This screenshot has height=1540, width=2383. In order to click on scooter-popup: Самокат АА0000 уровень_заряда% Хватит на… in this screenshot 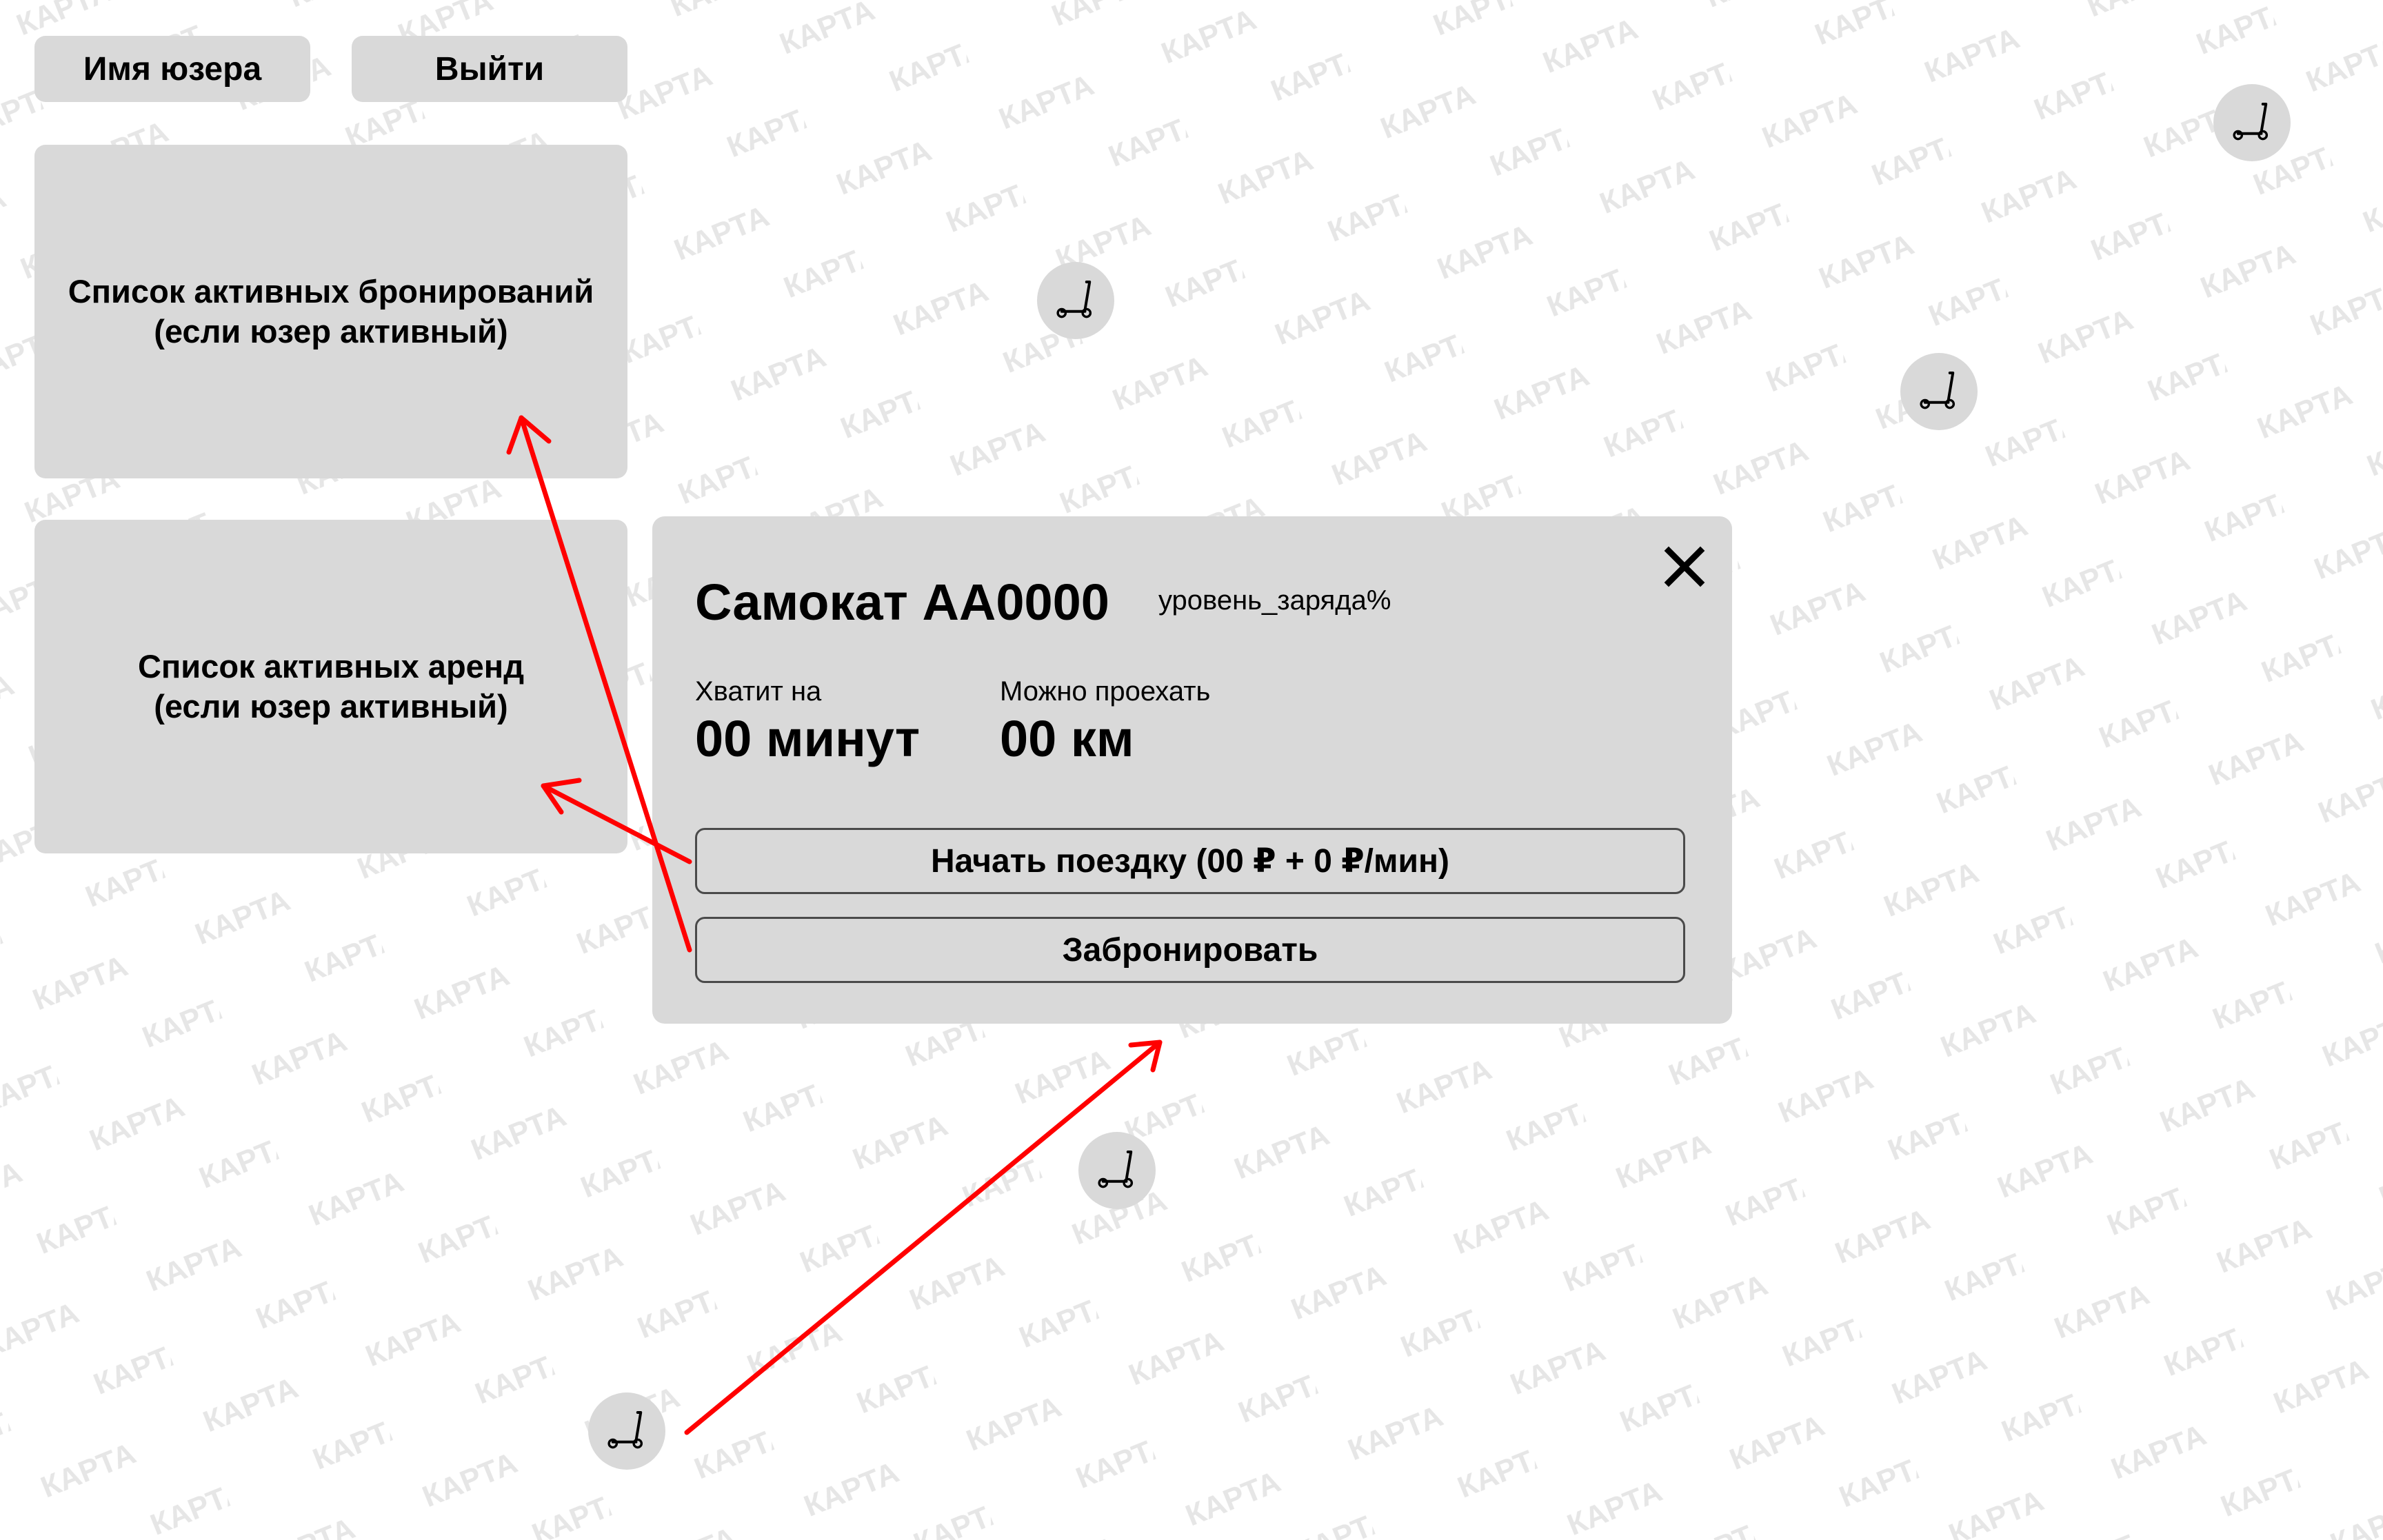, I will do `click(1192, 770)`.